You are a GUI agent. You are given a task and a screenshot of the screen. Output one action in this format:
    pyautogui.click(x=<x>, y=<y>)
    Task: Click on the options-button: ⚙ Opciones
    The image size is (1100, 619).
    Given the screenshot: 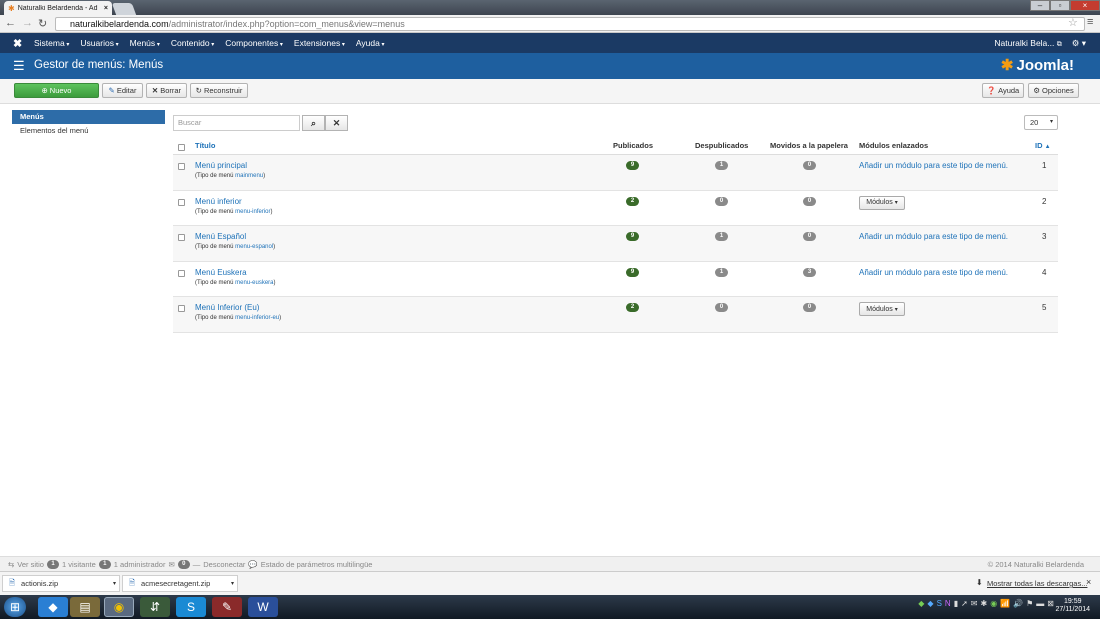 What is the action you would take?
    pyautogui.click(x=1053, y=90)
    